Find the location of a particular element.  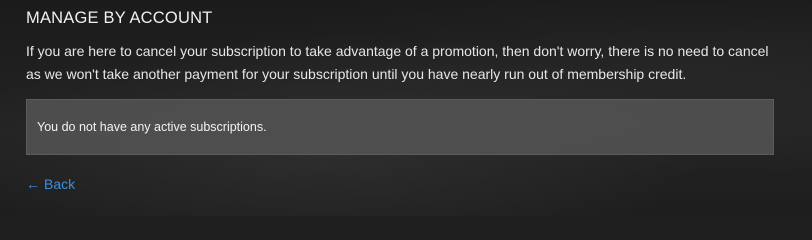

back-link-label: Back is located at coordinates (60, 184).